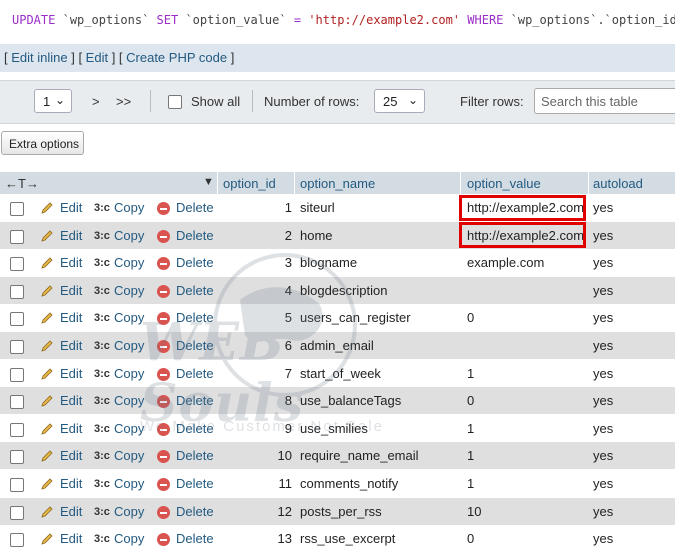 The image size is (675, 555). I want to click on cell-option-id: 5, so click(288, 317).